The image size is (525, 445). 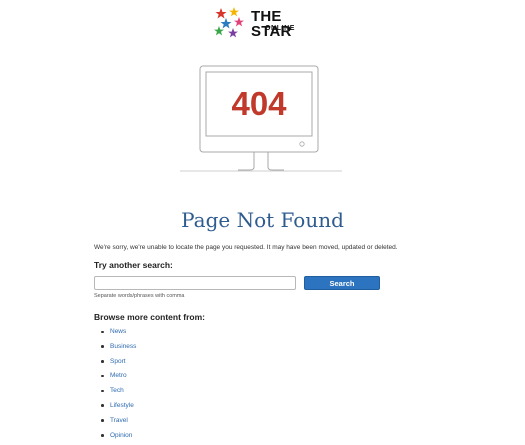 I want to click on category-link-sport: Sport, so click(x=118, y=361).